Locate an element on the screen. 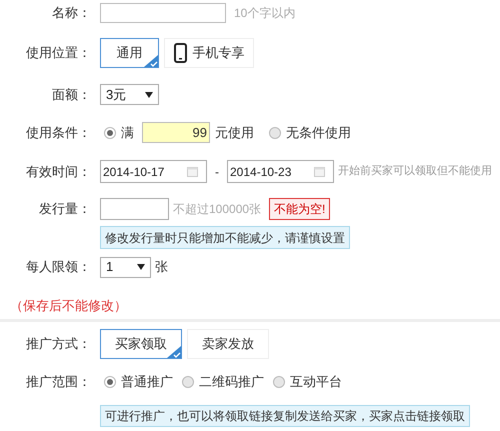  warning-text: （保存后不能修改） is located at coordinates (68, 304).